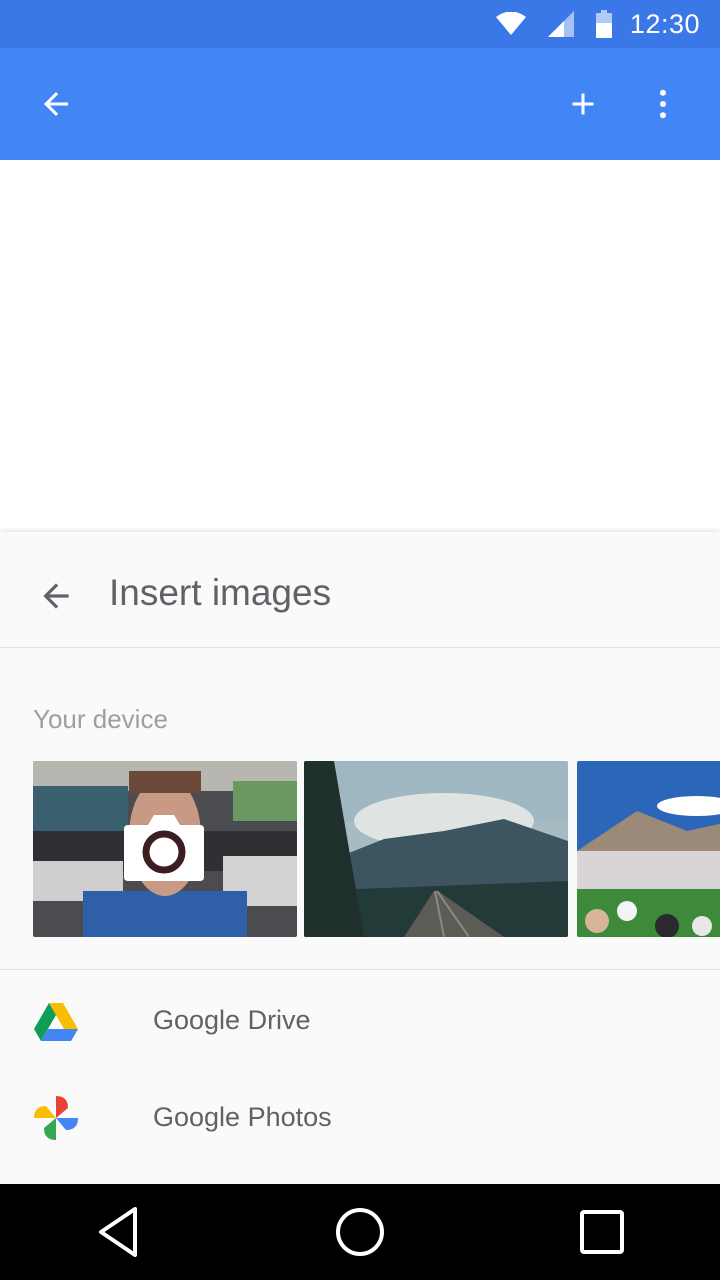 The image size is (720, 1280). I want to click on system-nav-bar, so click(360, 1232).